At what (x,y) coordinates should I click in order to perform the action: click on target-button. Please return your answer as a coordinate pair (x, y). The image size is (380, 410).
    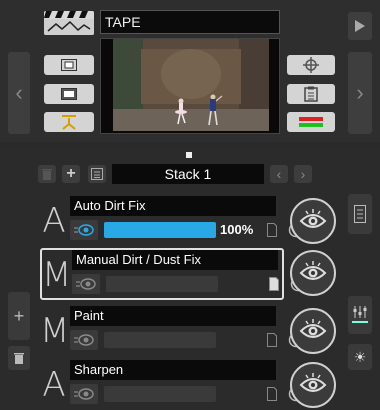
    Looking at the image, I should click on (311, 65).